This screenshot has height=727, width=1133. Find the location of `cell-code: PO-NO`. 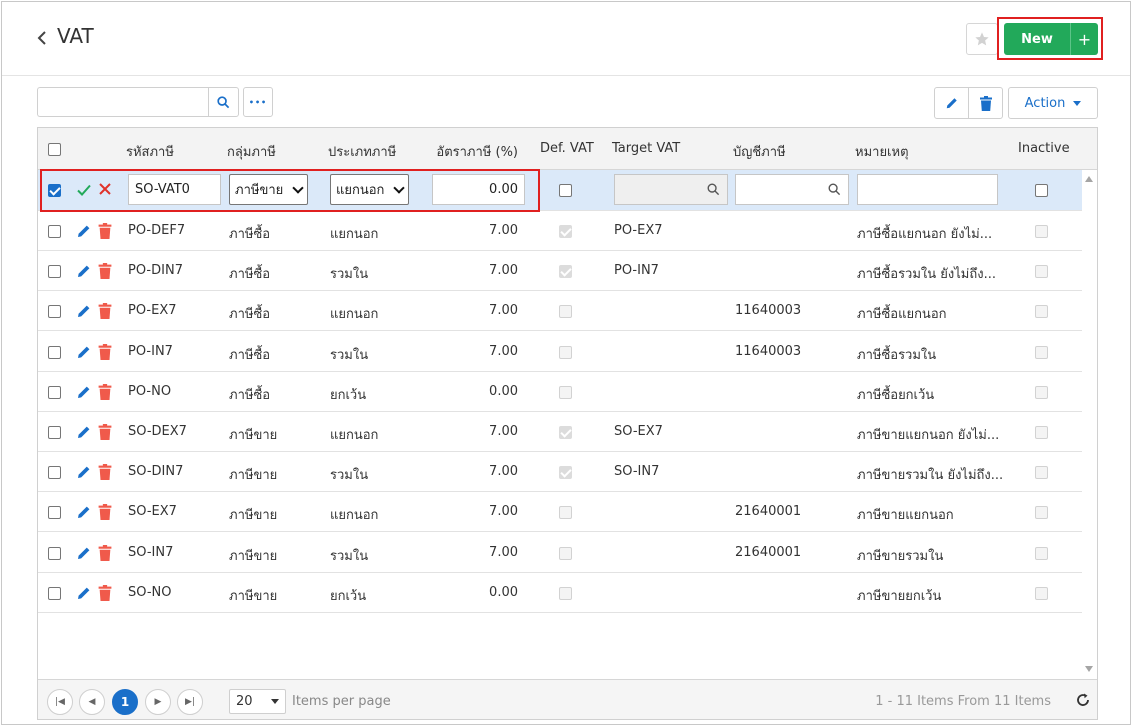

cell-code: PO-NO is located at coordinates (150, 391).